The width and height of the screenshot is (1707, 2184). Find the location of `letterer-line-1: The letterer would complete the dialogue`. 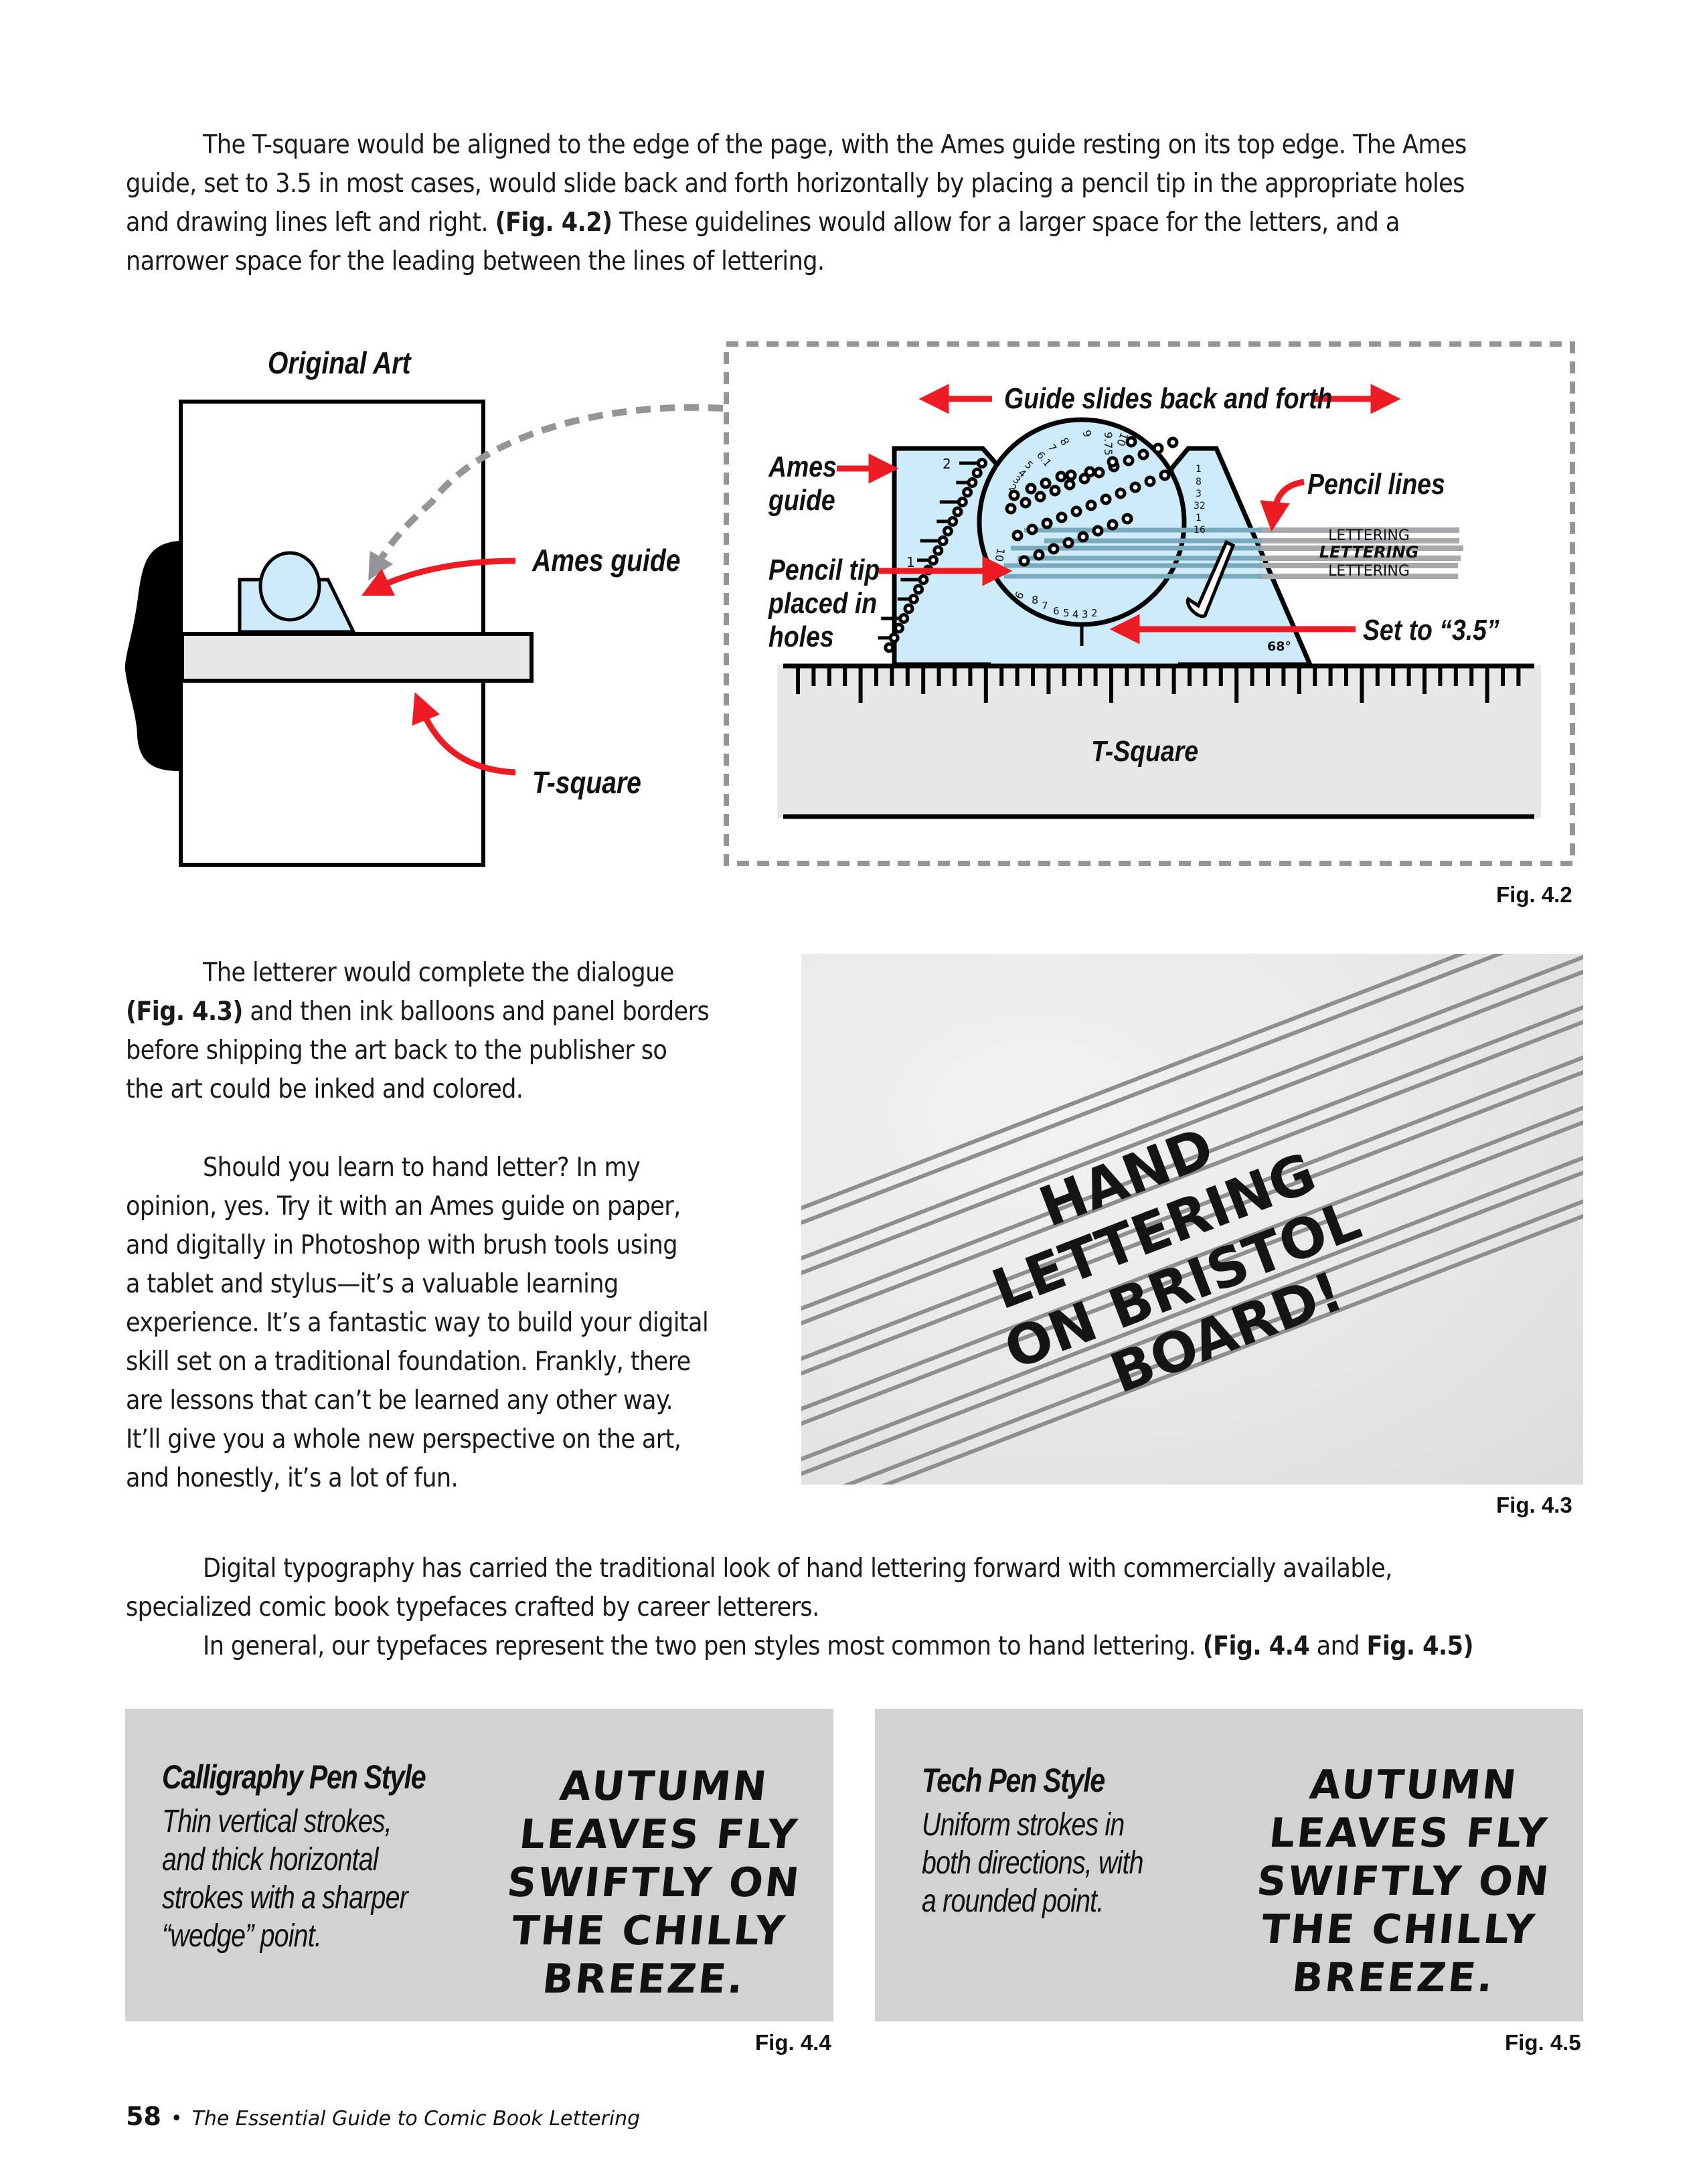

letterer-line-1: The letterer would complete the dialogue is located at coordinates (438, 973).